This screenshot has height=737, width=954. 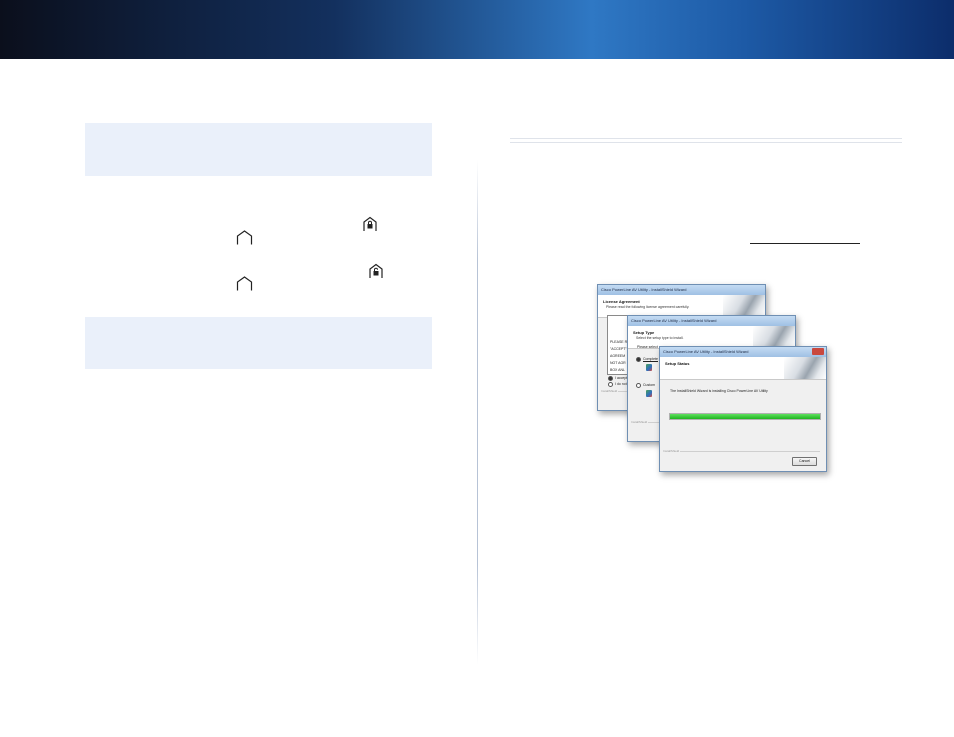 I want to click on complete-option-label: Complete, so click(x=650, y=359).